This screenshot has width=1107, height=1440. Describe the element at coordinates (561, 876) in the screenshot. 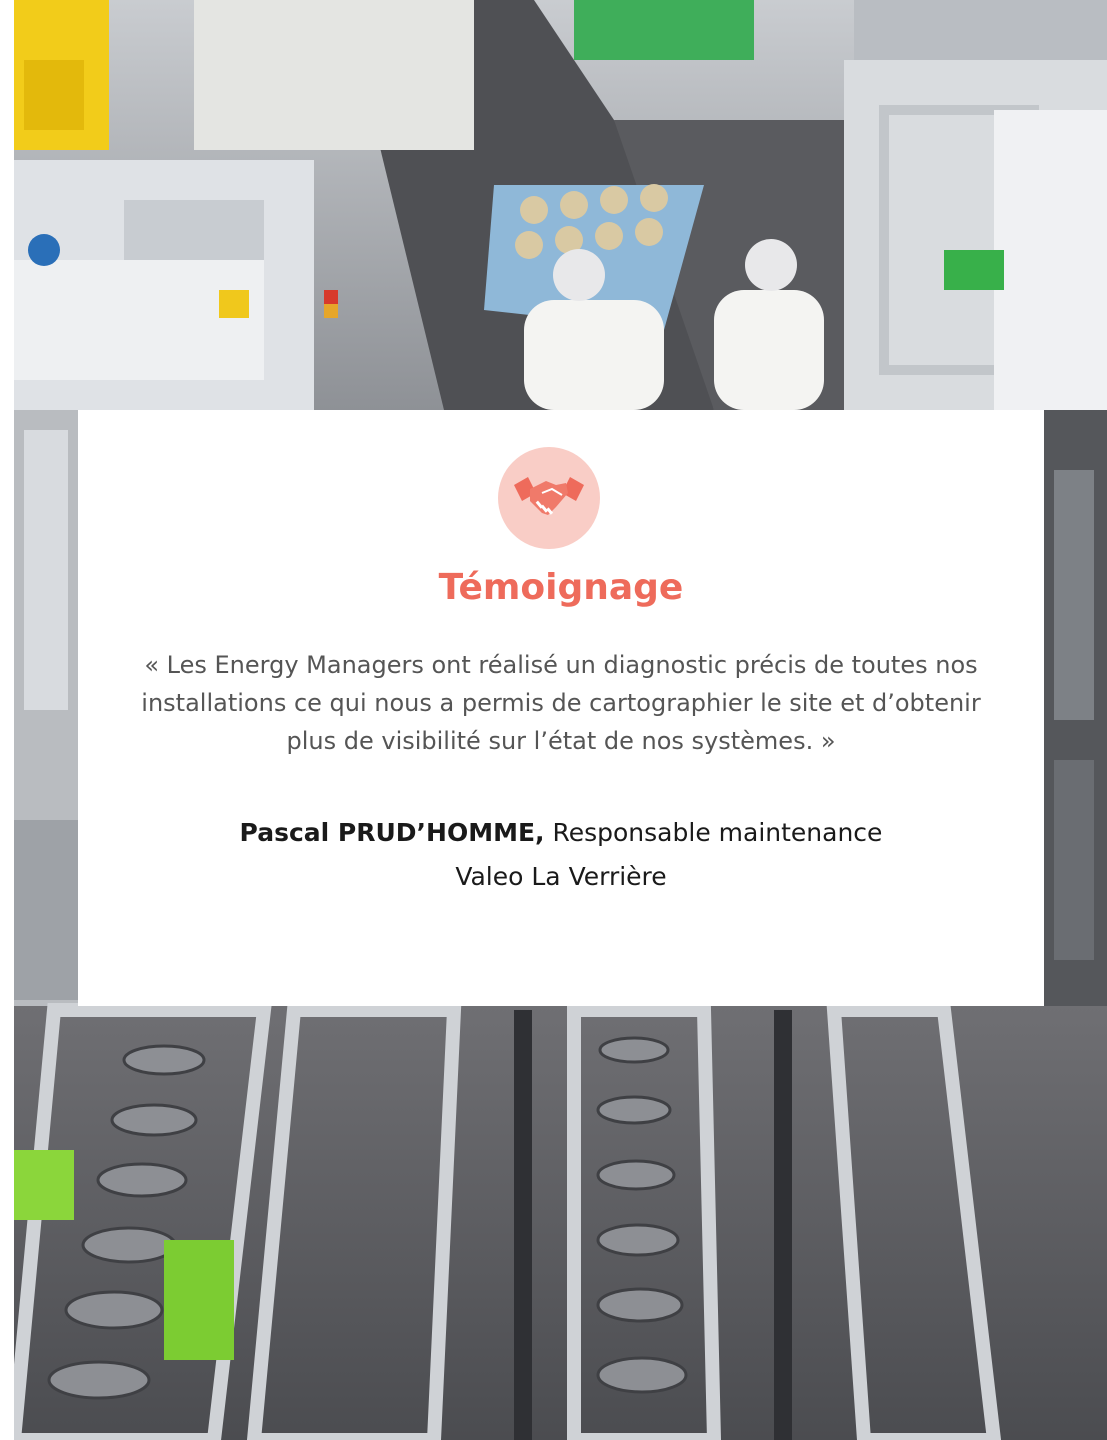

I see `author-company: Valeo La Verrière` at that location.